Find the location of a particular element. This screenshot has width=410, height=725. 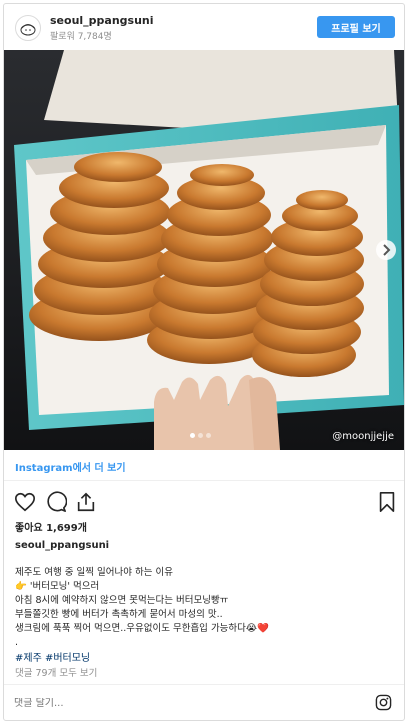

caption-line: 생크림에 푹푹 찍어 먹으면..우유없이도 무한흡입 가능하다😭❤️ is located at coordinates (142, 628).